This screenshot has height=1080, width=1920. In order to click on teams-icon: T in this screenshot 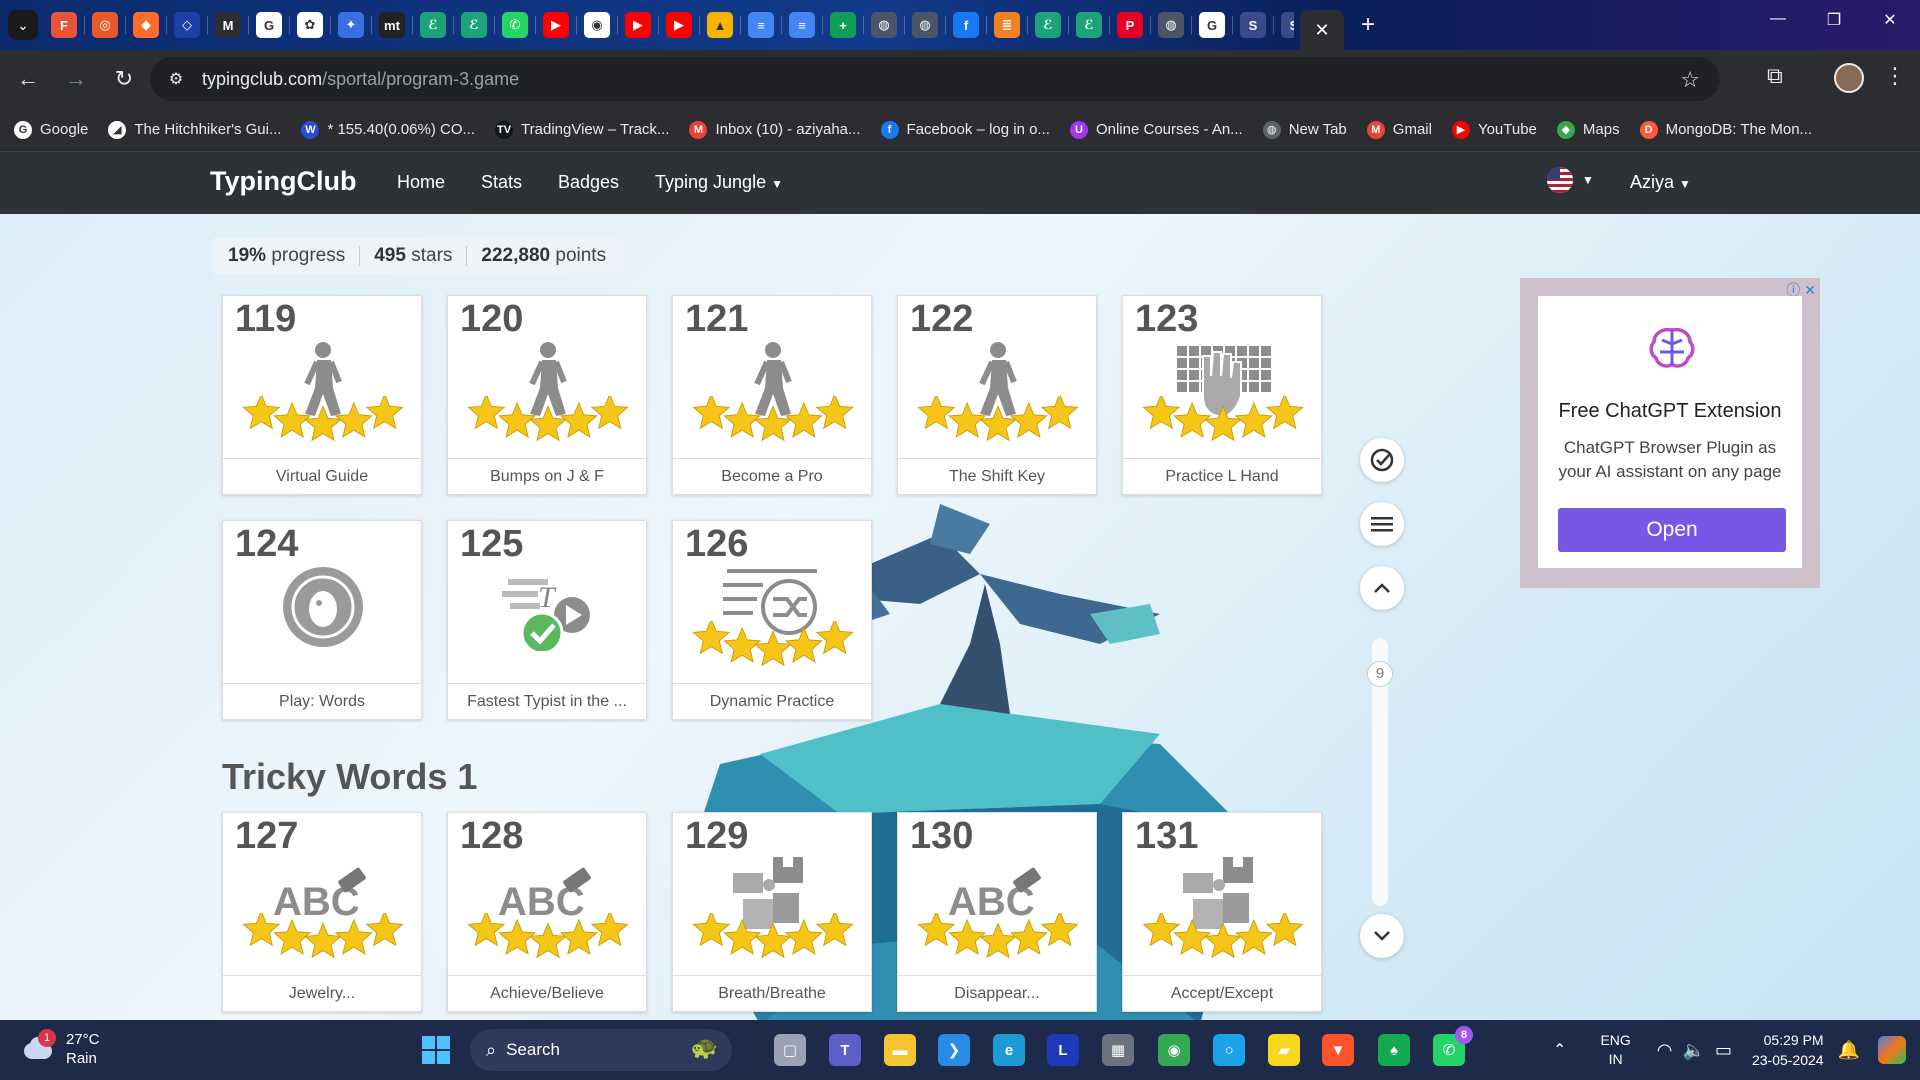, I will do `click(845, 1050)`.